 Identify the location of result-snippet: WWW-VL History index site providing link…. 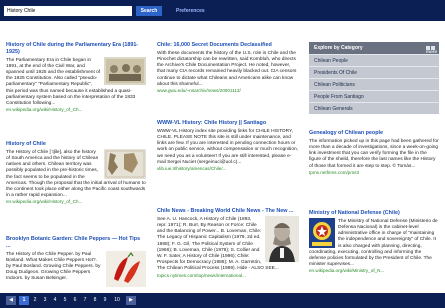
(228, 146).